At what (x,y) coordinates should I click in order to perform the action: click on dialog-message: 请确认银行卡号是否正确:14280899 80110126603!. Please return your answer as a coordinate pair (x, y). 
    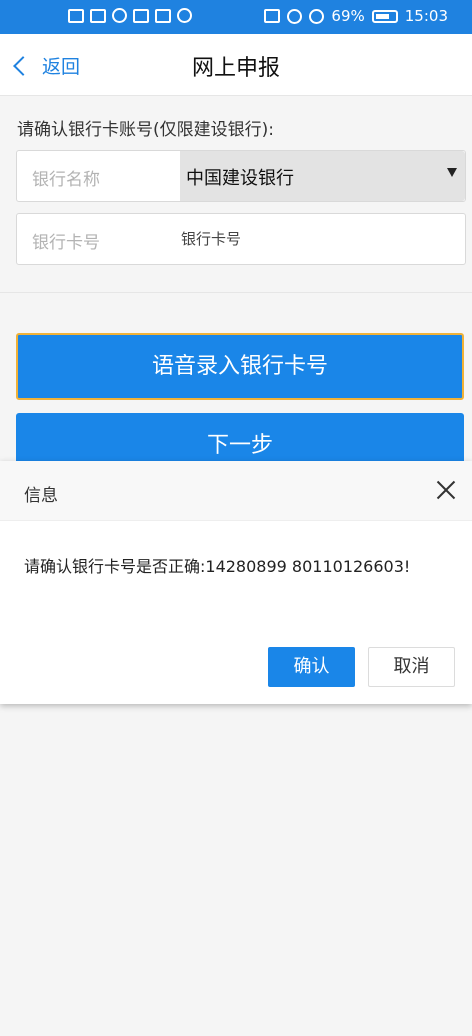
    Looking at the image, I should click on (217, 566).